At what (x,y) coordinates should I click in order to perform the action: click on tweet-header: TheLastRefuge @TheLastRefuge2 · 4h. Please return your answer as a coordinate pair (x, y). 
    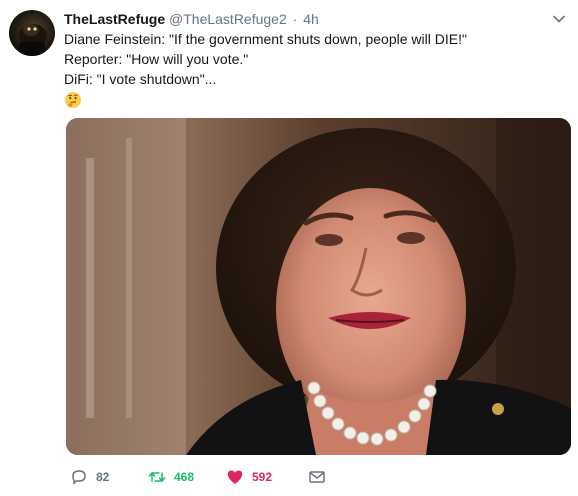
    Looking at the image, I should click on (316, 20).